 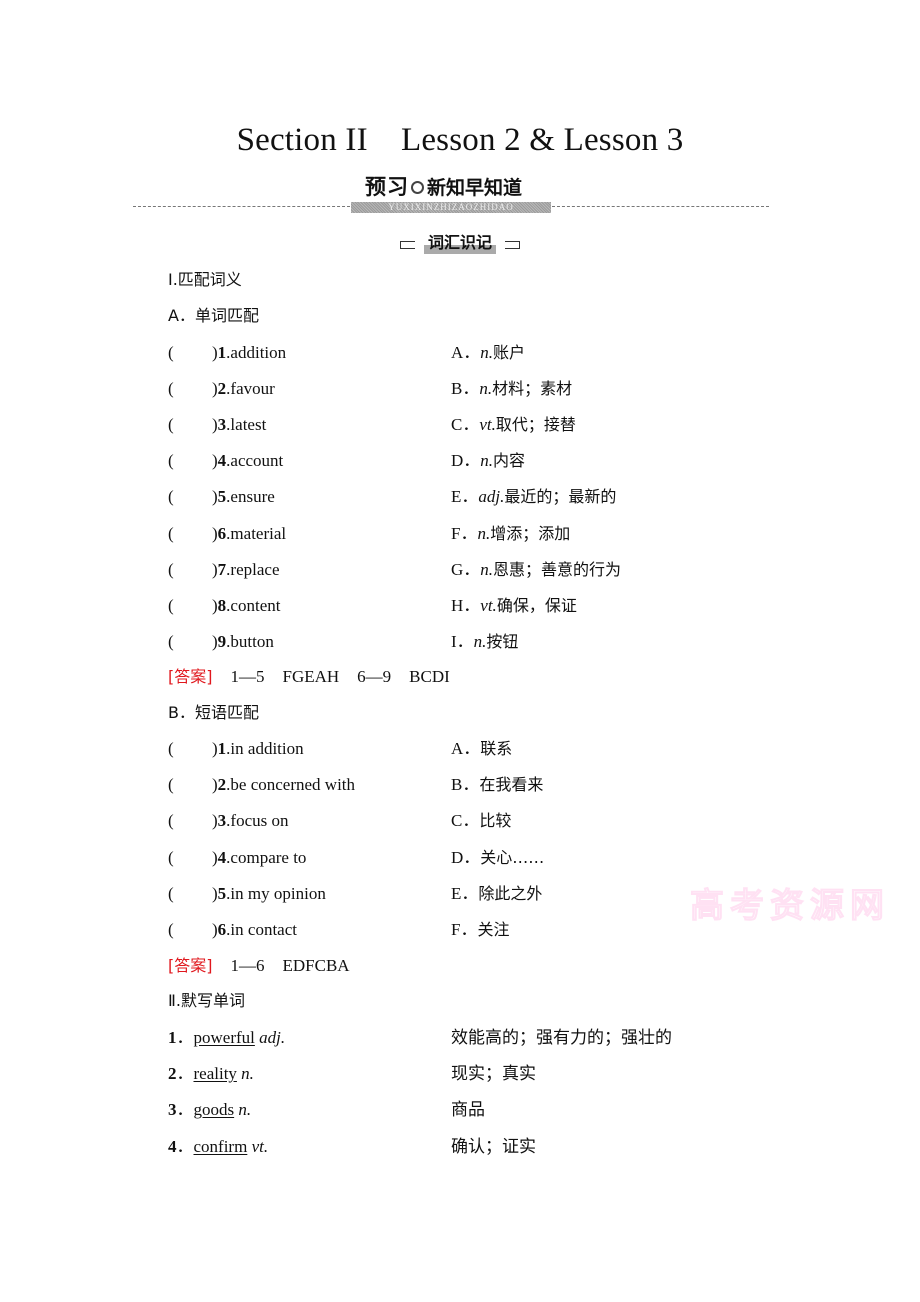 I want to click on item-phrase: focus on, so click(x=259, y=821).